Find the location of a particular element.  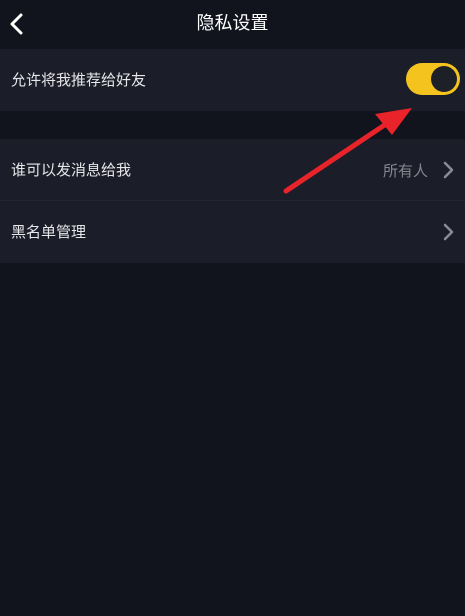

blacklist-management-label: 黑名单管理 is located at coordinates (49, 232).